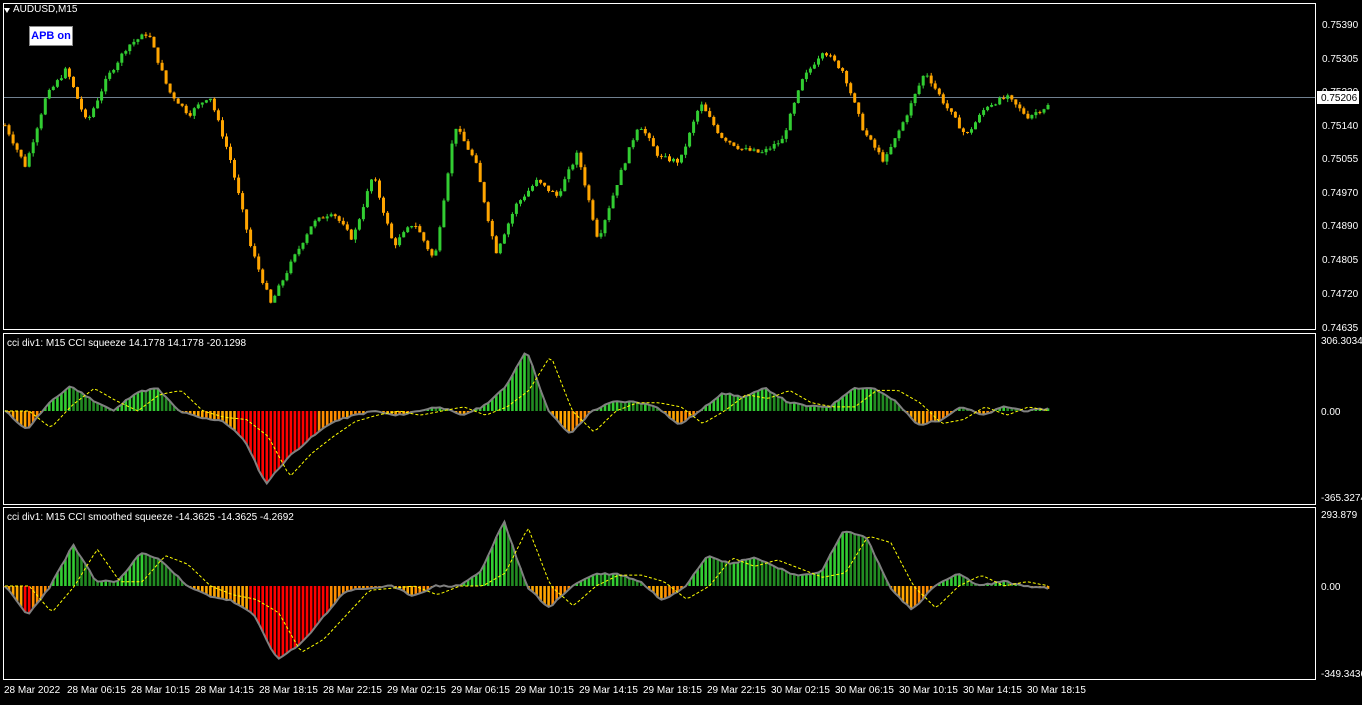 The width and height of the screenshot is (1362, 705). What do you see at coordinates (992, 690) in the screenshot?
I see `time-label: 30 Mar 14:15` at bounding box center [992, 690].